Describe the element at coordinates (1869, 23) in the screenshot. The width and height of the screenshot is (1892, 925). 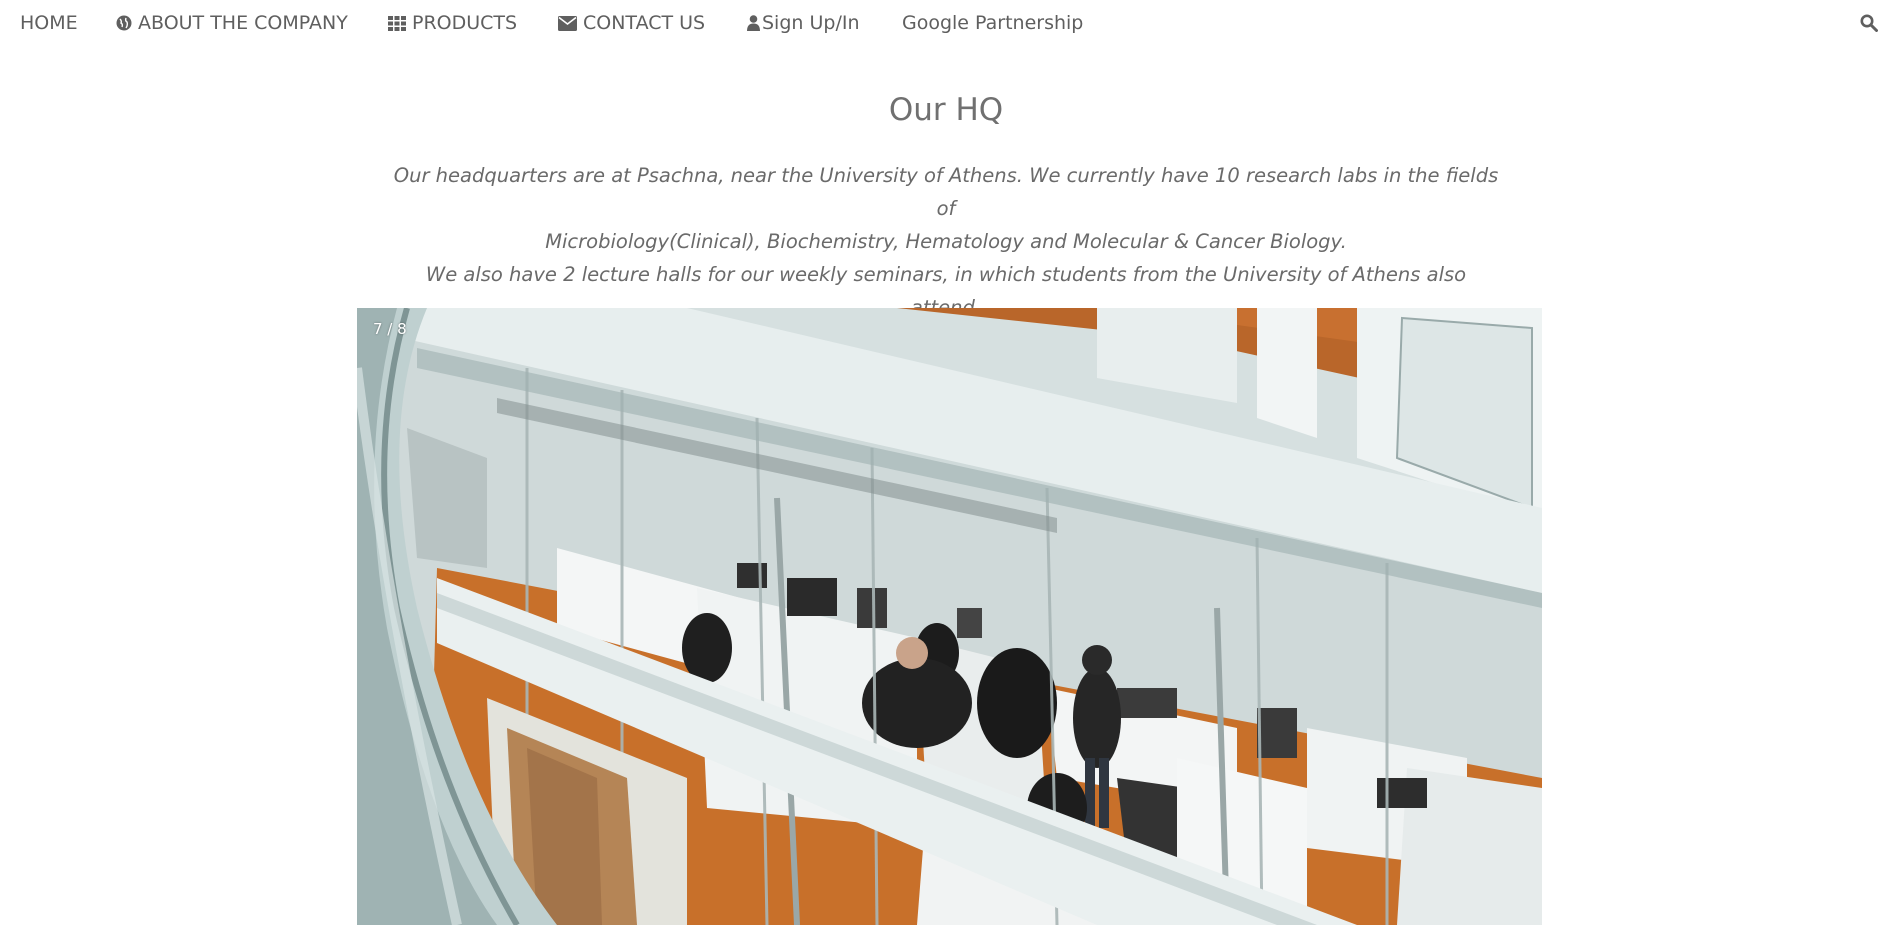
I see `search-icon` at that location.